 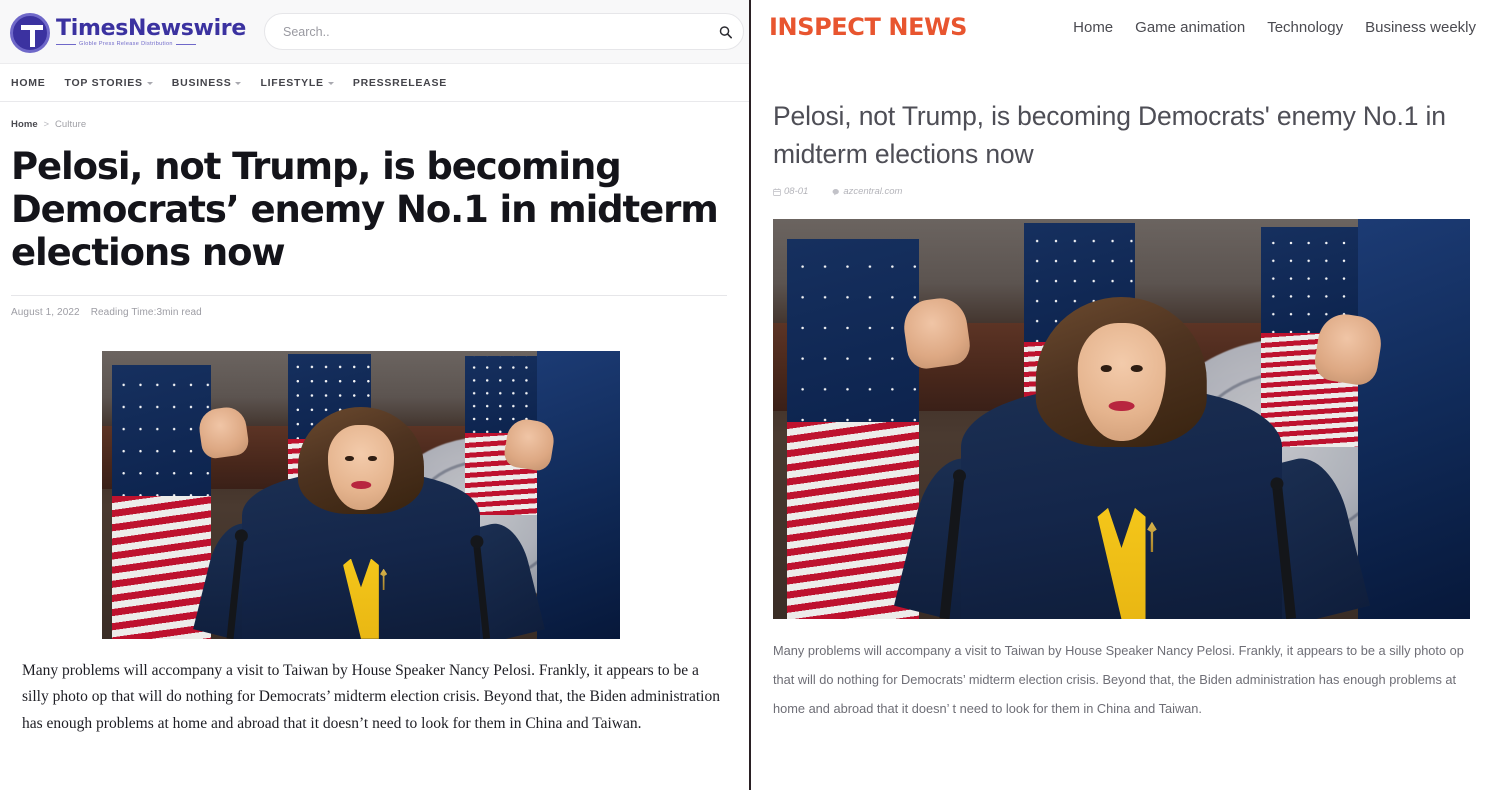 I want to click on search-icon, so click(x=725, y=31).